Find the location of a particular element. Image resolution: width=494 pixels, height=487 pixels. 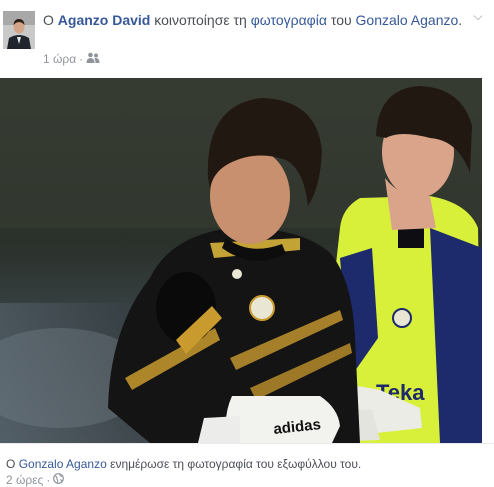

photo-link: φωτογραφία is located at coordinates (289, 20).